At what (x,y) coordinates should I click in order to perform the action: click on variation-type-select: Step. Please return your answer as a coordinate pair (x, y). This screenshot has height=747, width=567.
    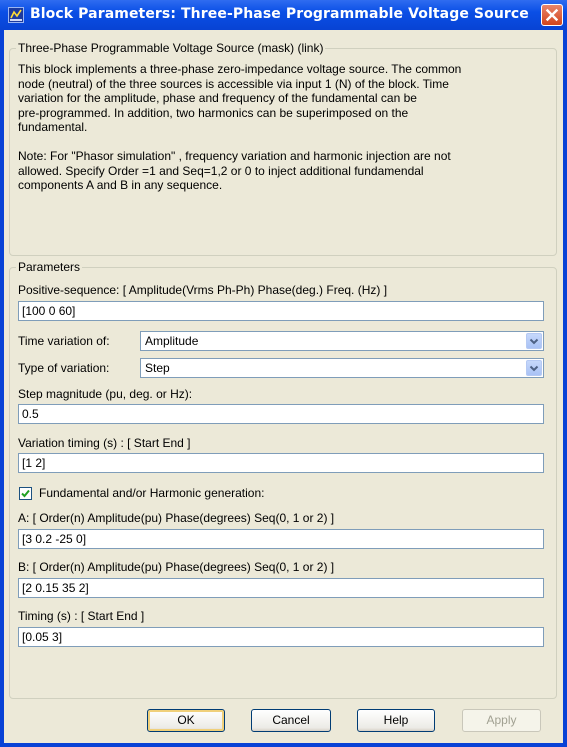
    Looking at the image, I should click on (342, 368).